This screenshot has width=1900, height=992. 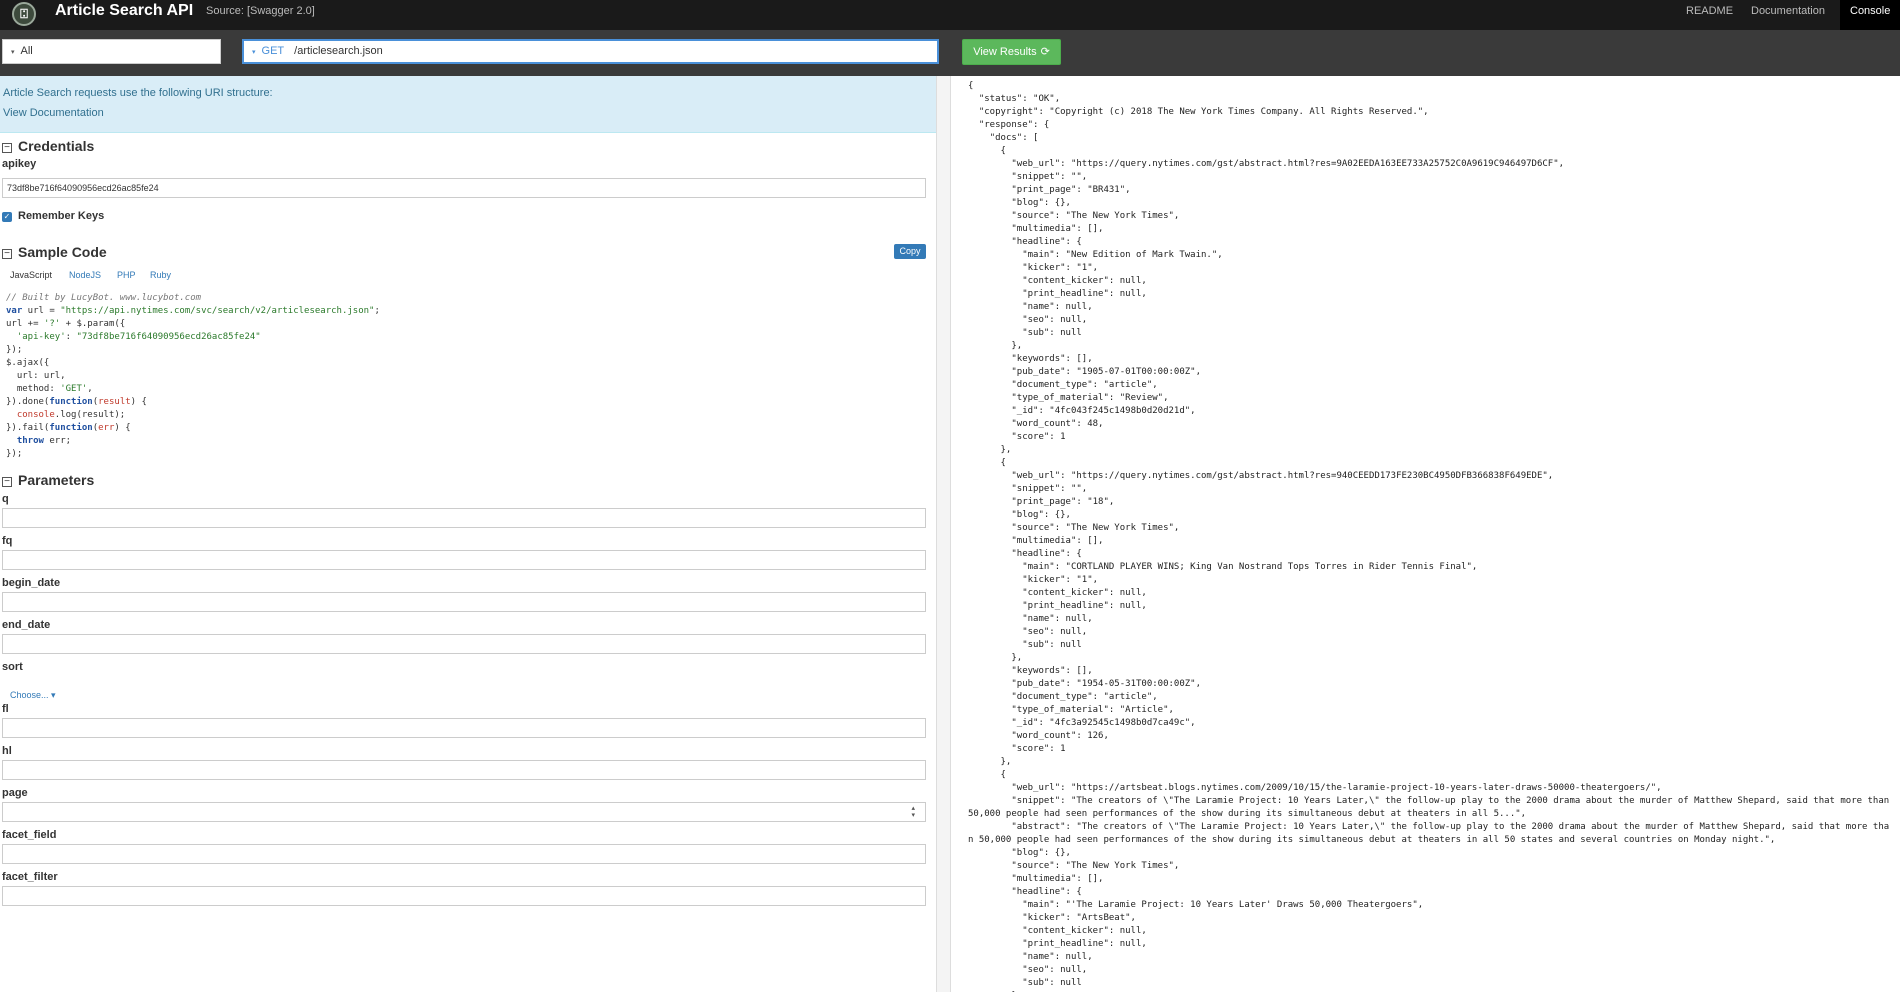 What do you see at coordinates (7, 217) in the screenshot?
I see `remember-keys-checkbox: ✓` at bounding box center [7, 217].